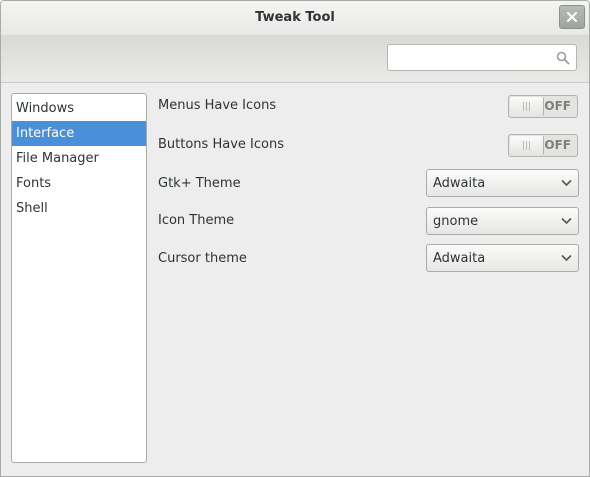  What do you see at coordinates (563, 58) in the screenshot?
I see `search-icon` at bounding box center [563, 58].